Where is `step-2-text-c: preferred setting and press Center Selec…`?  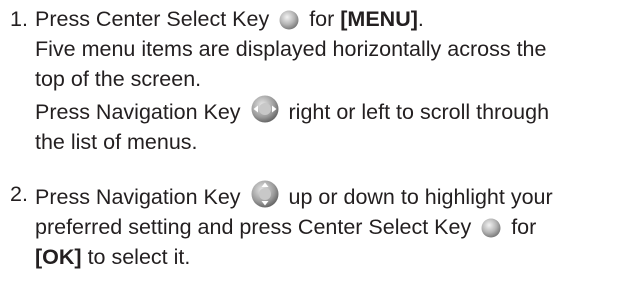 step-2-text-c: preferred setting and press Center Selec… is located at coordinates (253, 227).